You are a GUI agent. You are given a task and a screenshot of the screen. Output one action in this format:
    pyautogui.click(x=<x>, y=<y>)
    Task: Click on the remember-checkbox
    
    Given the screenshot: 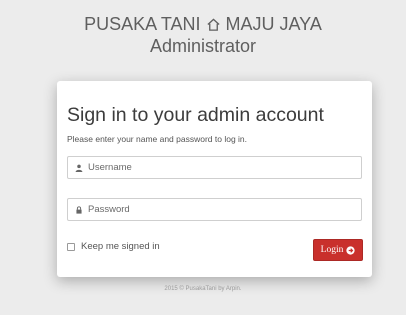 What is the action you would take?
    pyautogui.click(x=71, y=246)
    